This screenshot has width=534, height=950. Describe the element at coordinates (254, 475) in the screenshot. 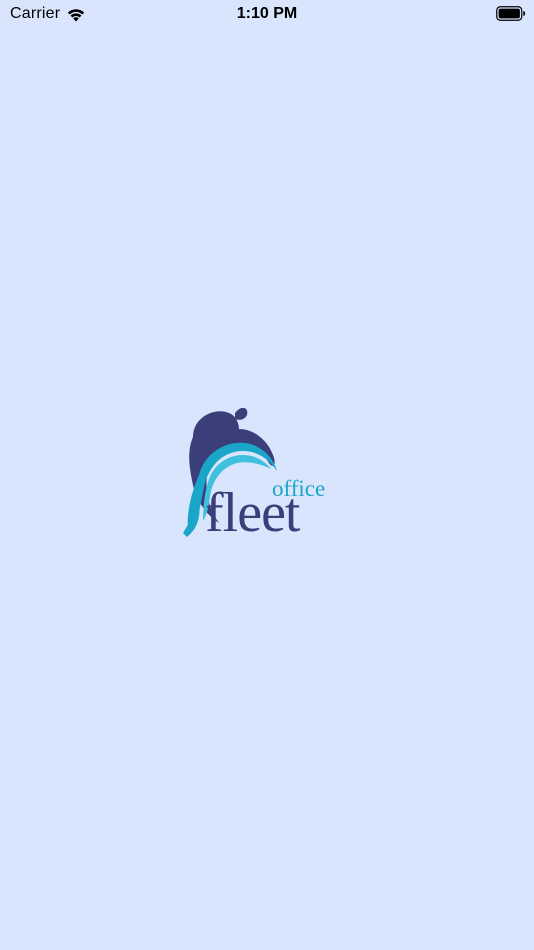

I see `office-fleet-dolphin-logo-icon: office fleet` at that location.